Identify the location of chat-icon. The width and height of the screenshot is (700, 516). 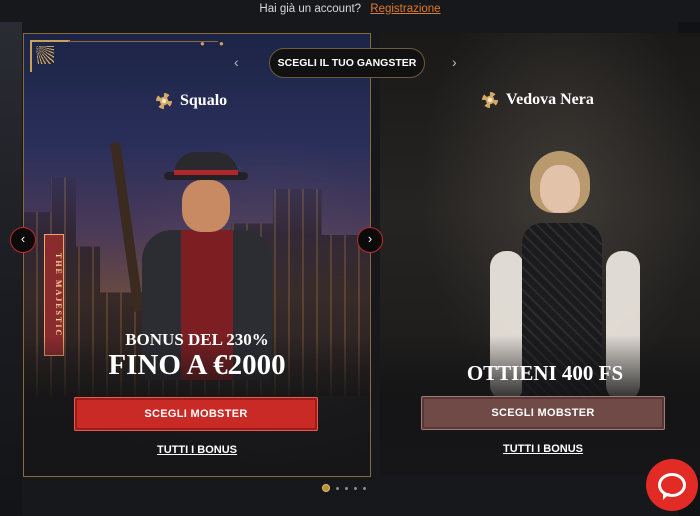
(672, 485).